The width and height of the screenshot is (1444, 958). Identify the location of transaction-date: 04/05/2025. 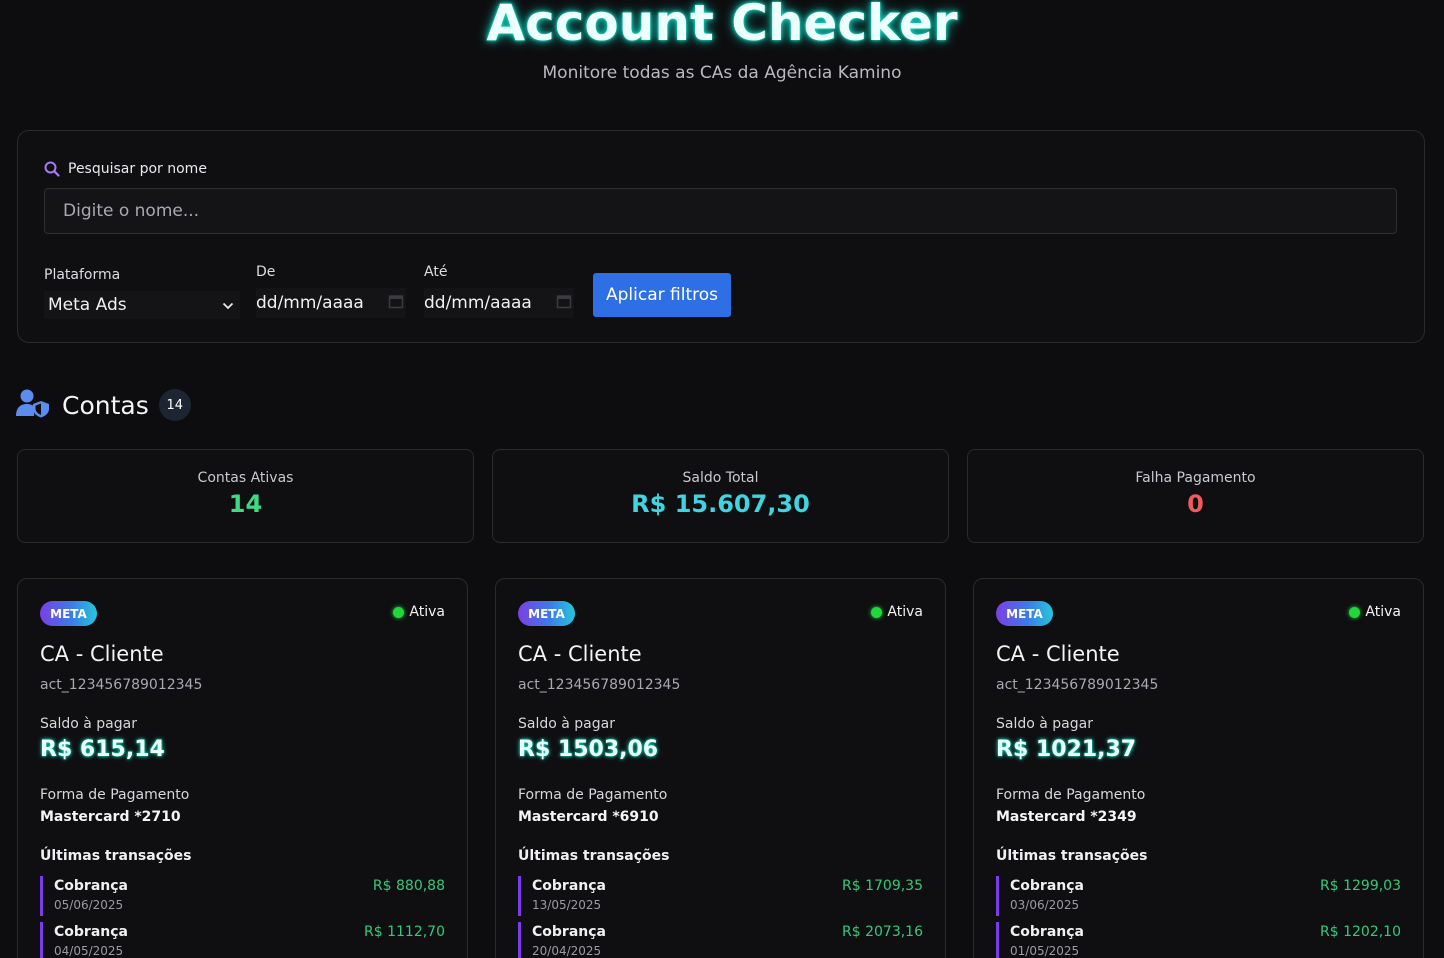
(89, 951).